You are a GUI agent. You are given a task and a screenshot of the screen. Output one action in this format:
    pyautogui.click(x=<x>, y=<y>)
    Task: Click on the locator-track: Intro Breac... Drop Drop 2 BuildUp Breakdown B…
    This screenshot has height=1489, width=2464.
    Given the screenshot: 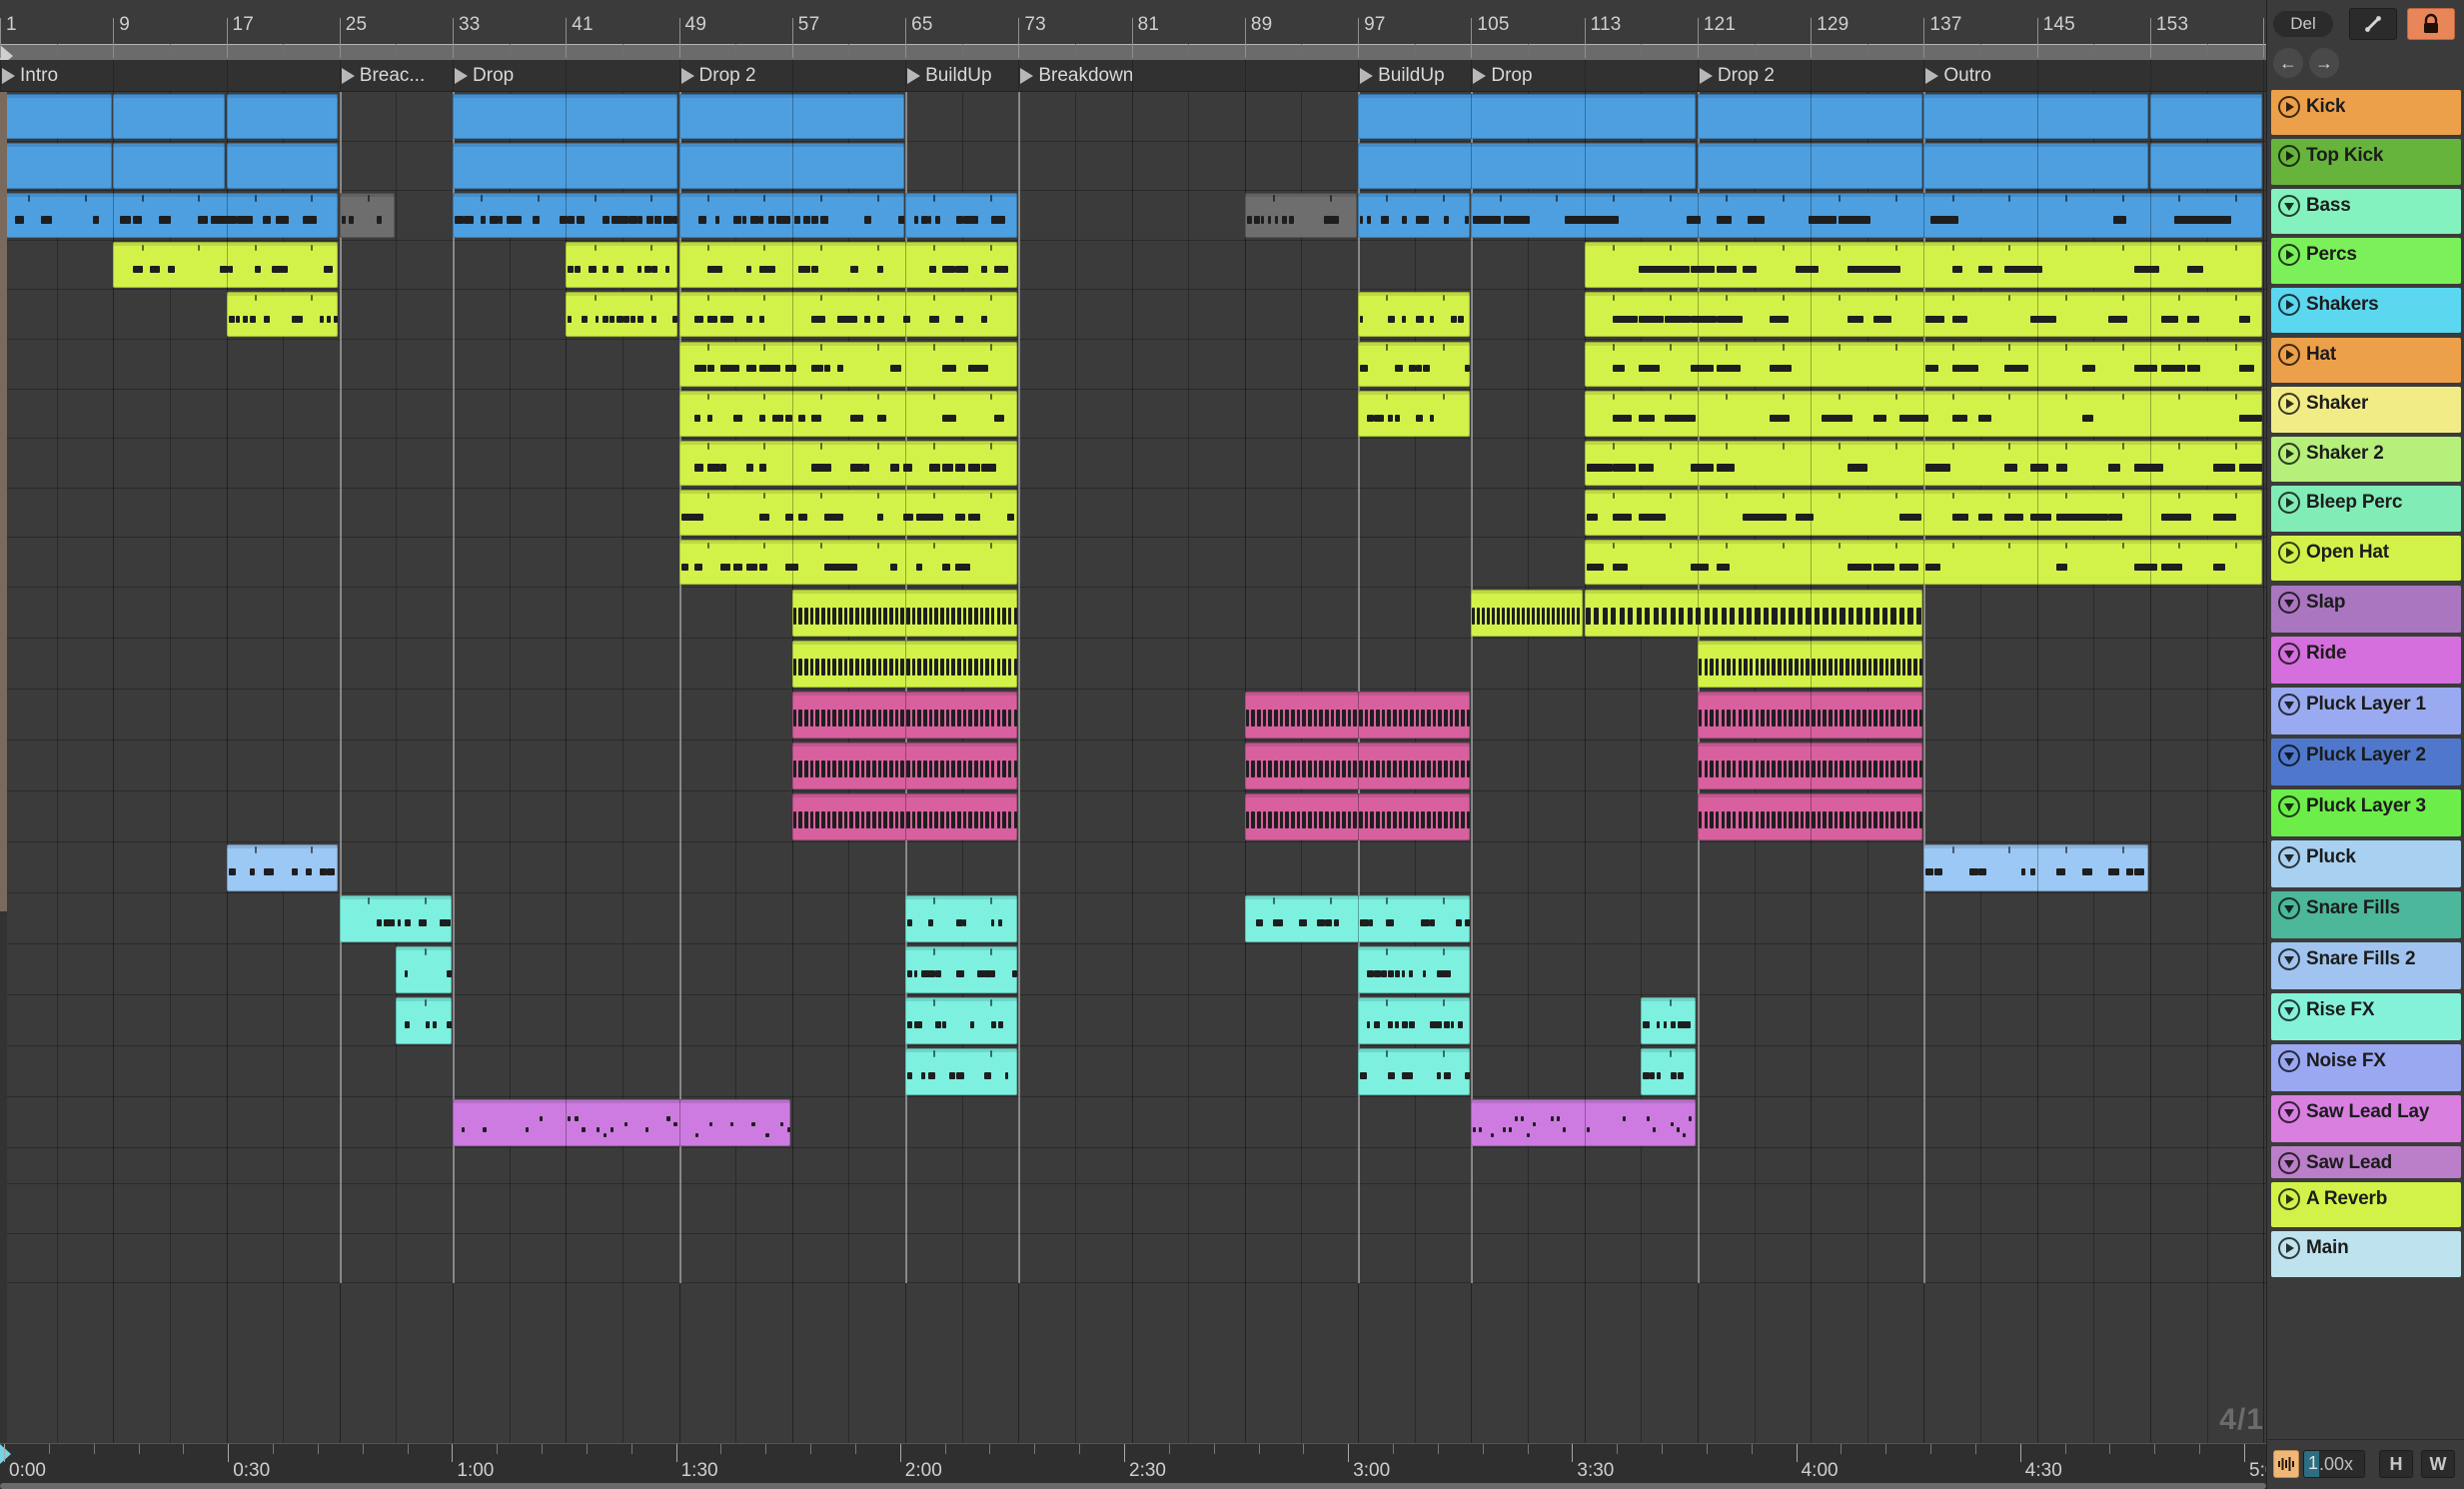 What is the action you would take?
    pyautogui.click(x=1133, y=76)
    